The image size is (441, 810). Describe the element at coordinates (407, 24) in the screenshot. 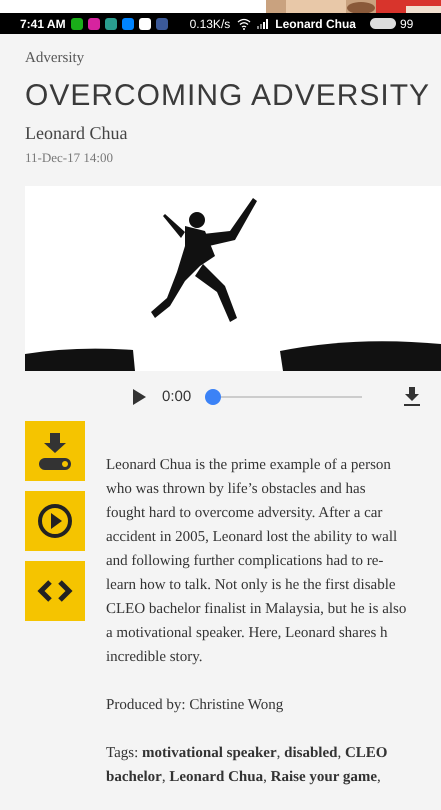

I see `battery-percent: 99` at that location.